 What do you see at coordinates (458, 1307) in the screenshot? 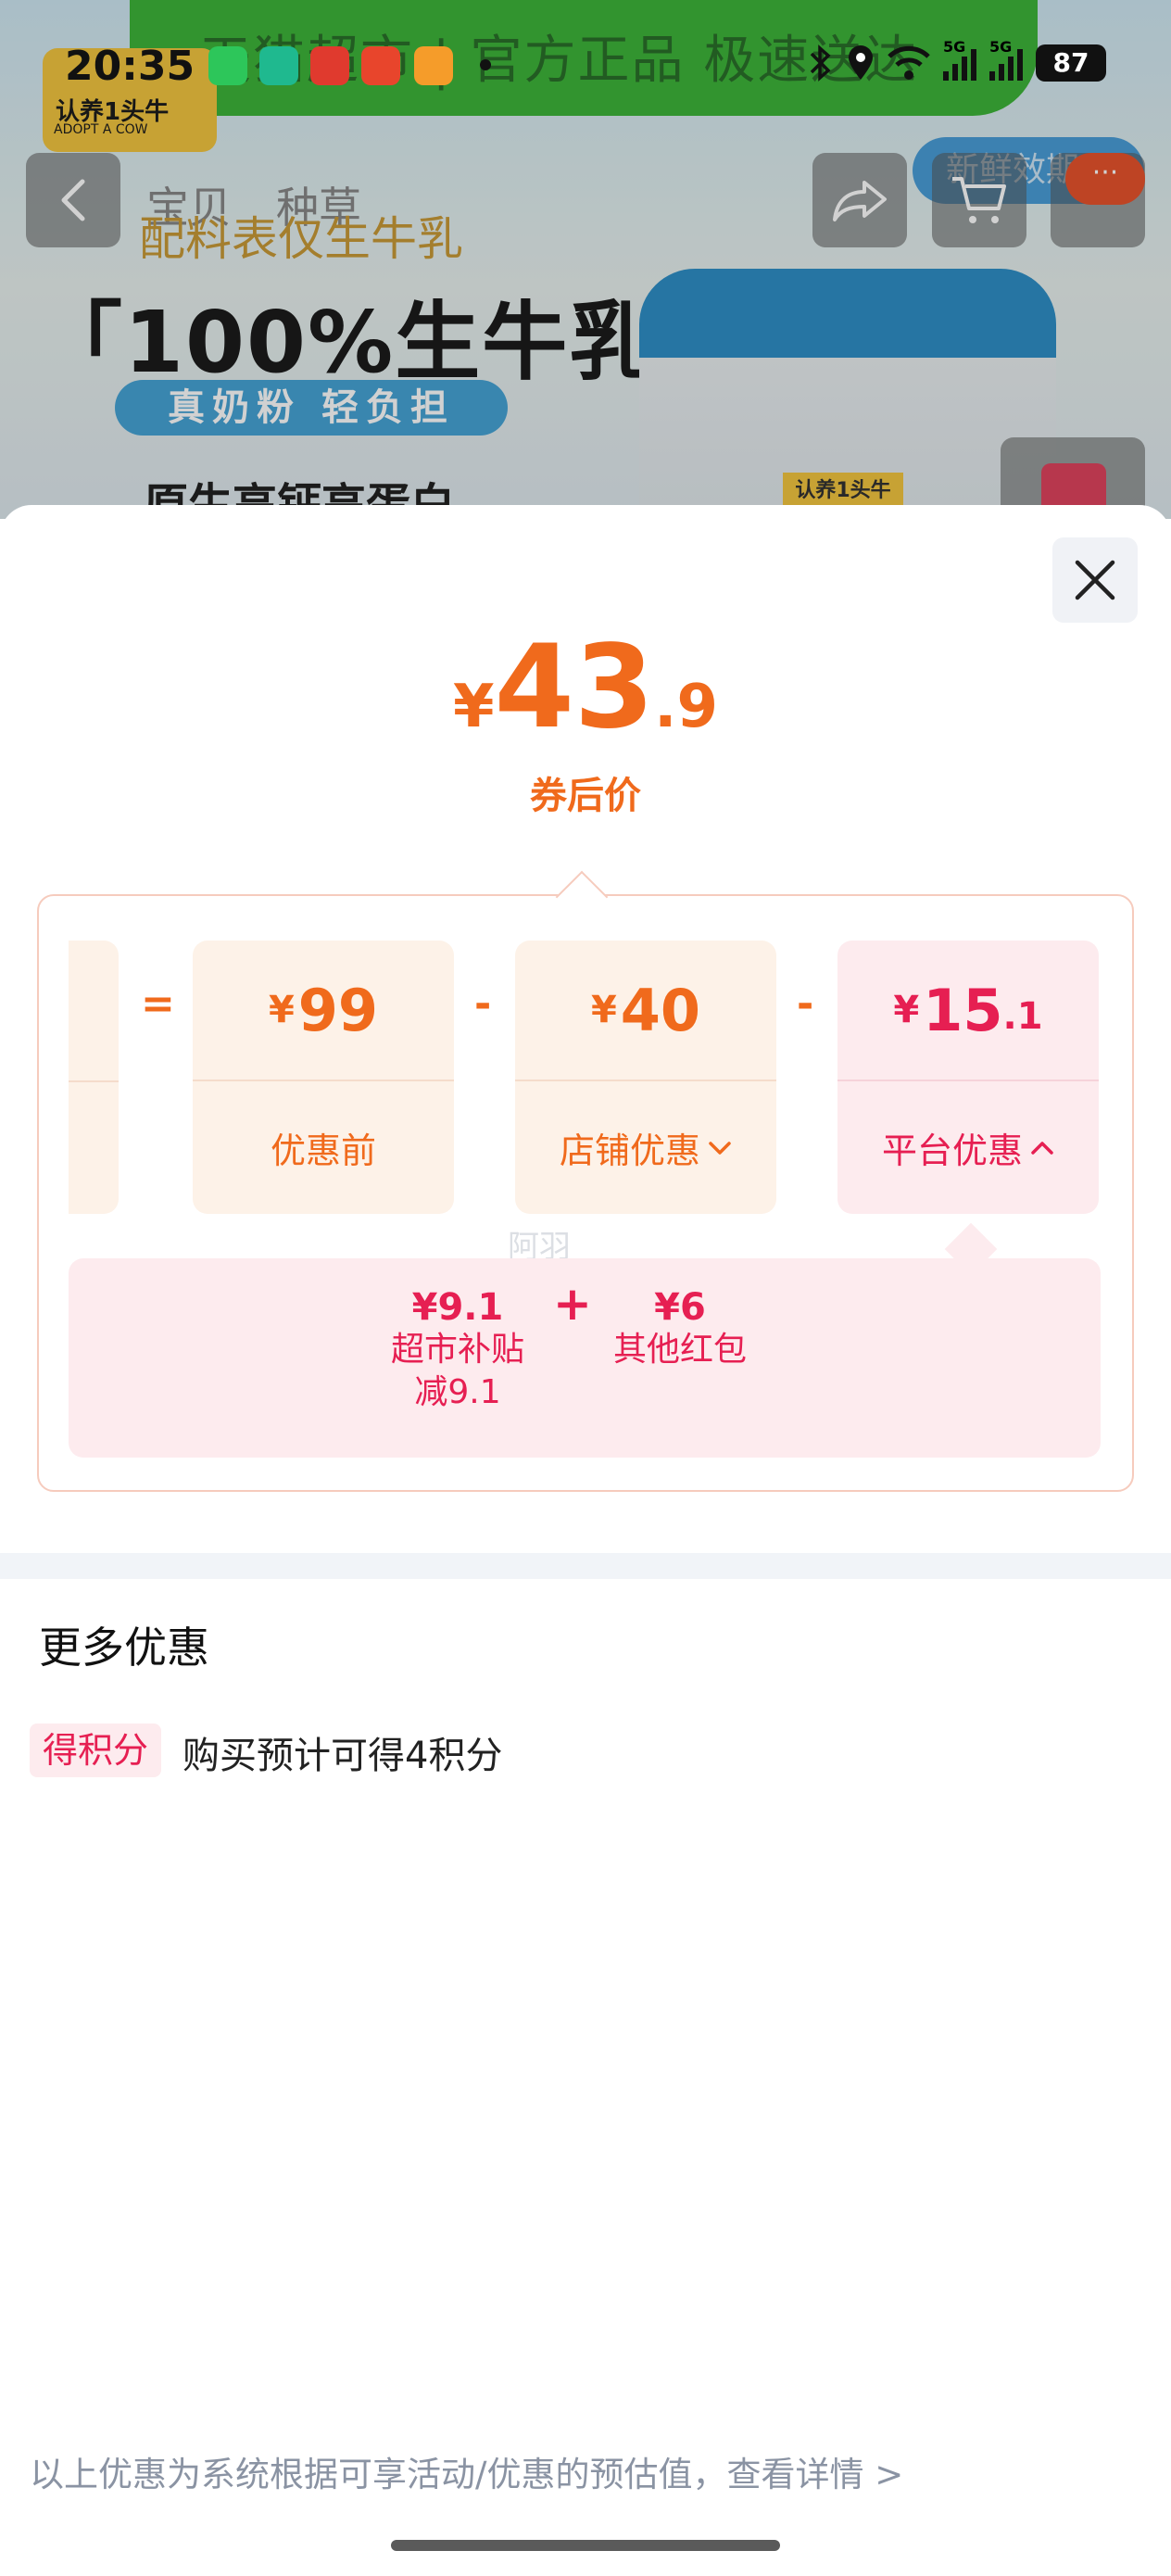
I see `detail-value: ¥9.1` at bounding box center [458, 1307].